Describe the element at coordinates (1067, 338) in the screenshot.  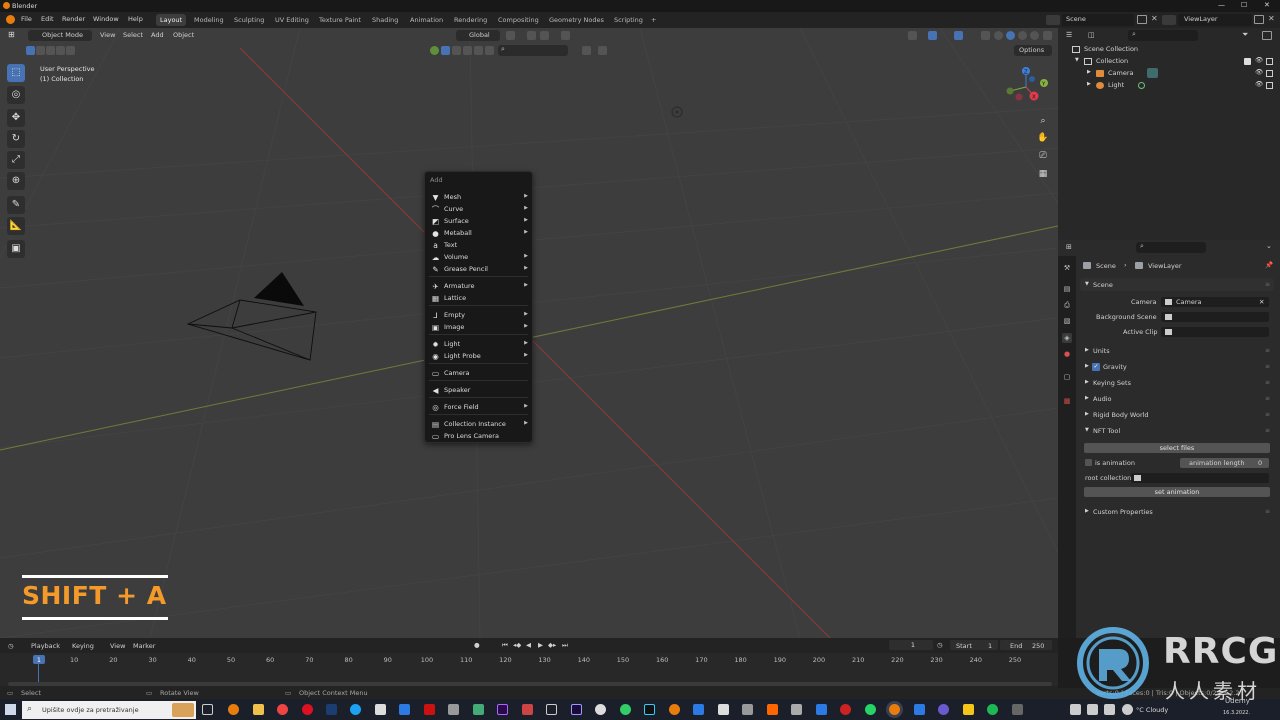
I see `scene-tab-icon: ◈` at that location.